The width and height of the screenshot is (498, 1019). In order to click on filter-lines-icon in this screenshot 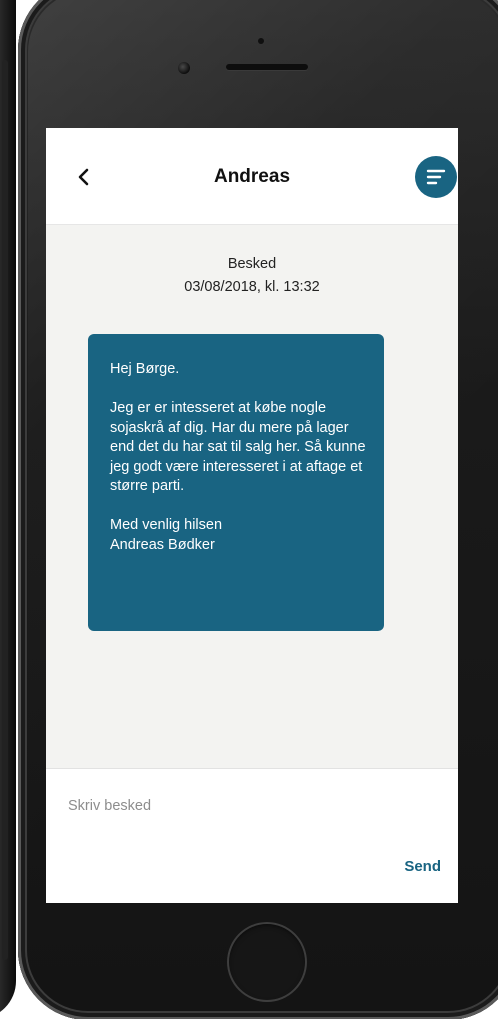, I will do `click(436, 177)`.